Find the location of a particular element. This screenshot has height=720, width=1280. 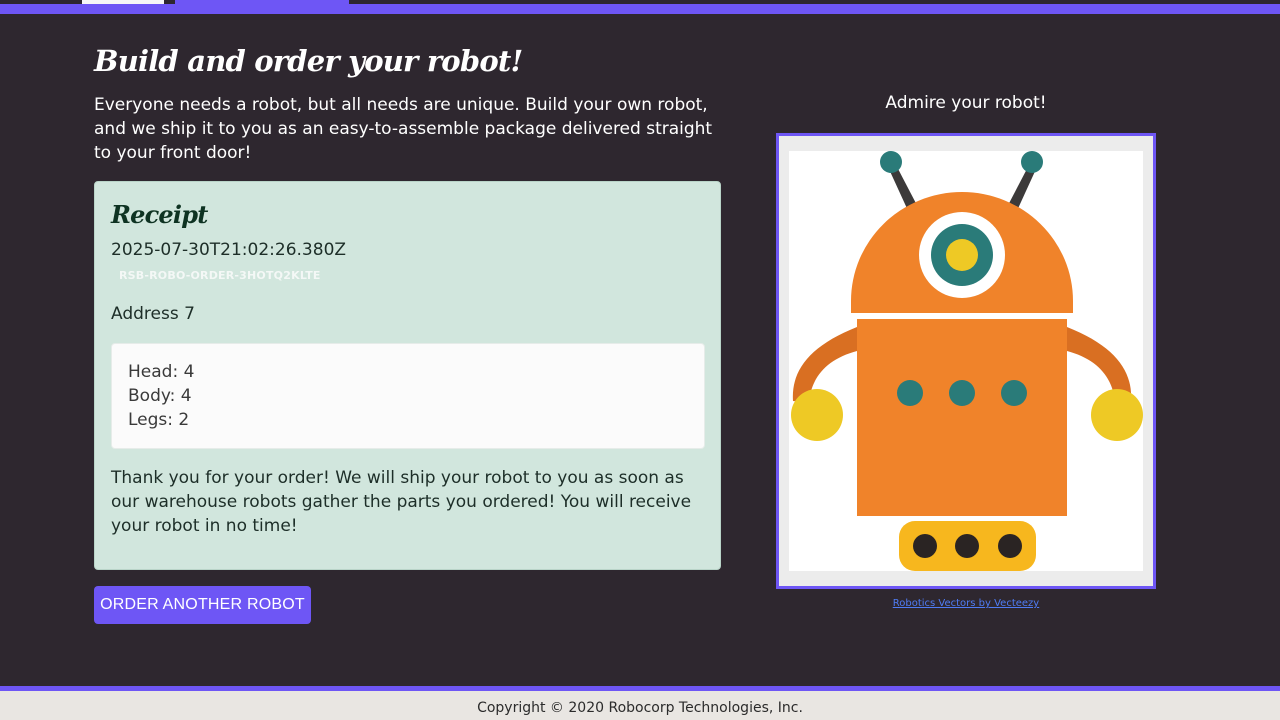

part-body: Body: 4 is located at coordinates (160, 396).